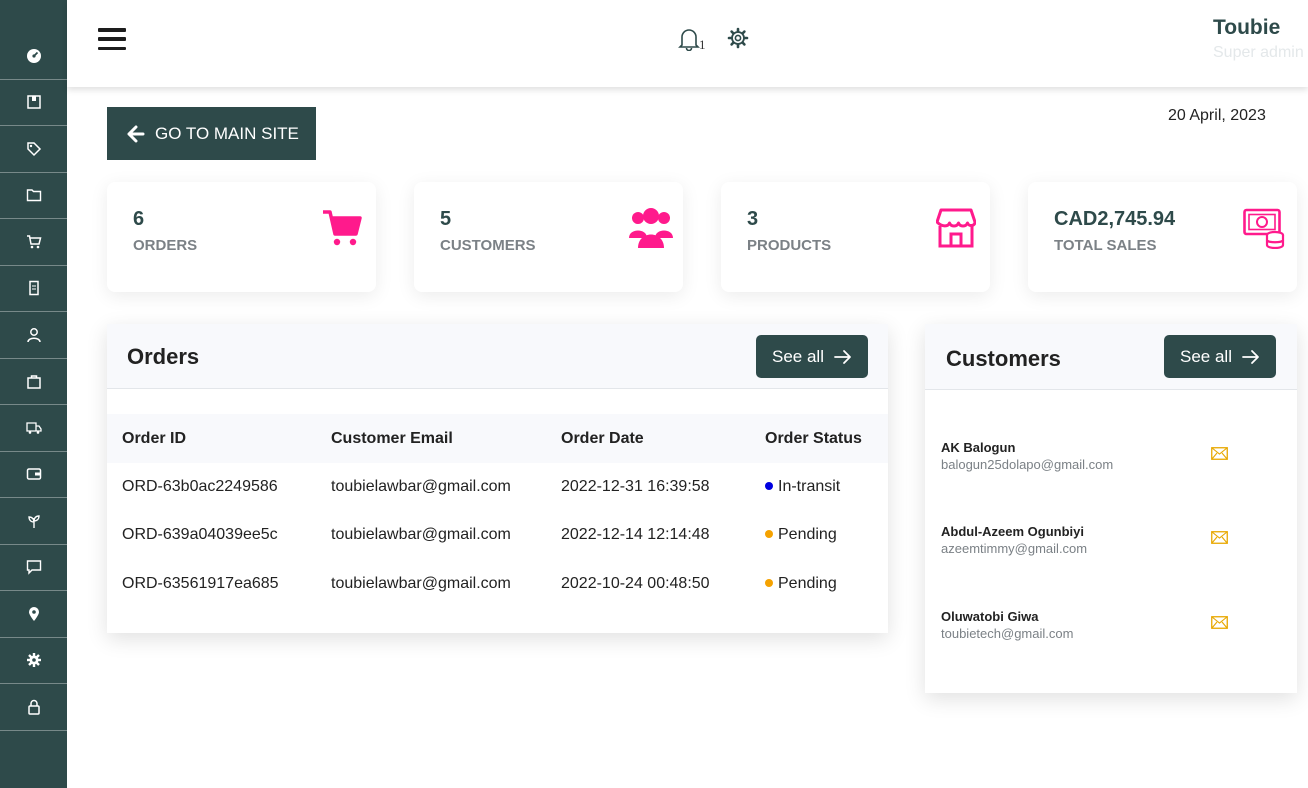 The image size is (1308, 788). What do you see at coordinates (635, 583) in the screenshot?
I see `order-date: 2022-10-24 00:48:50` at bounding box center [635, 583].